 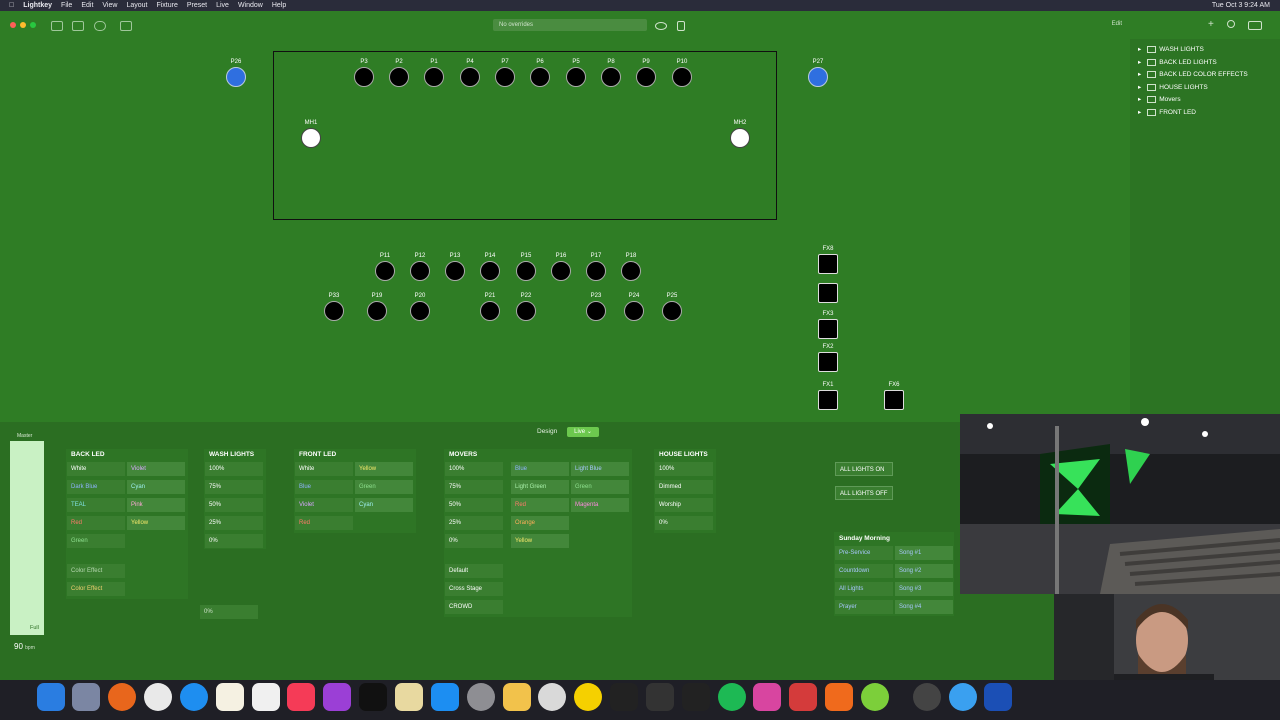 What do you see at coordinates (51, 697) in the screenshot?
I see `finder-icon` at bounding box center [51, 697].